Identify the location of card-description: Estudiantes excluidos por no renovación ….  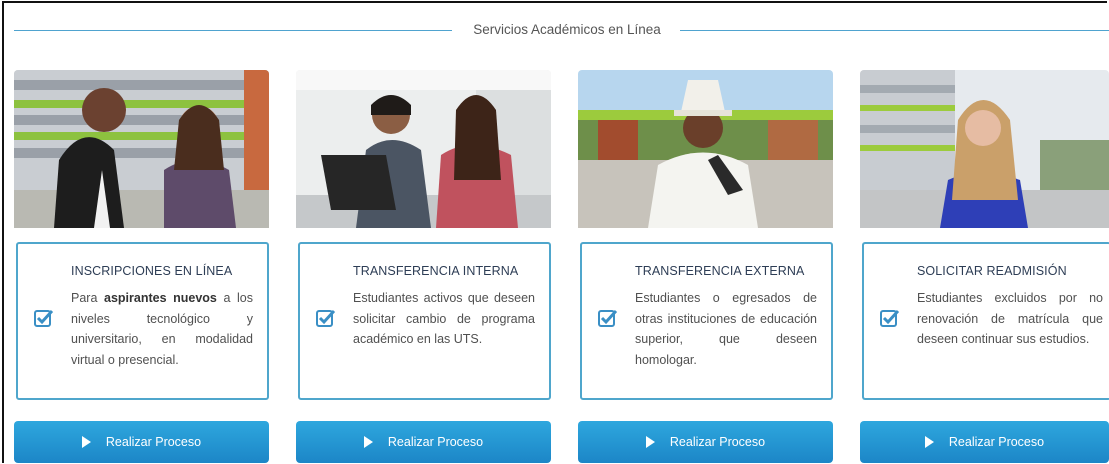
(1010, 318).